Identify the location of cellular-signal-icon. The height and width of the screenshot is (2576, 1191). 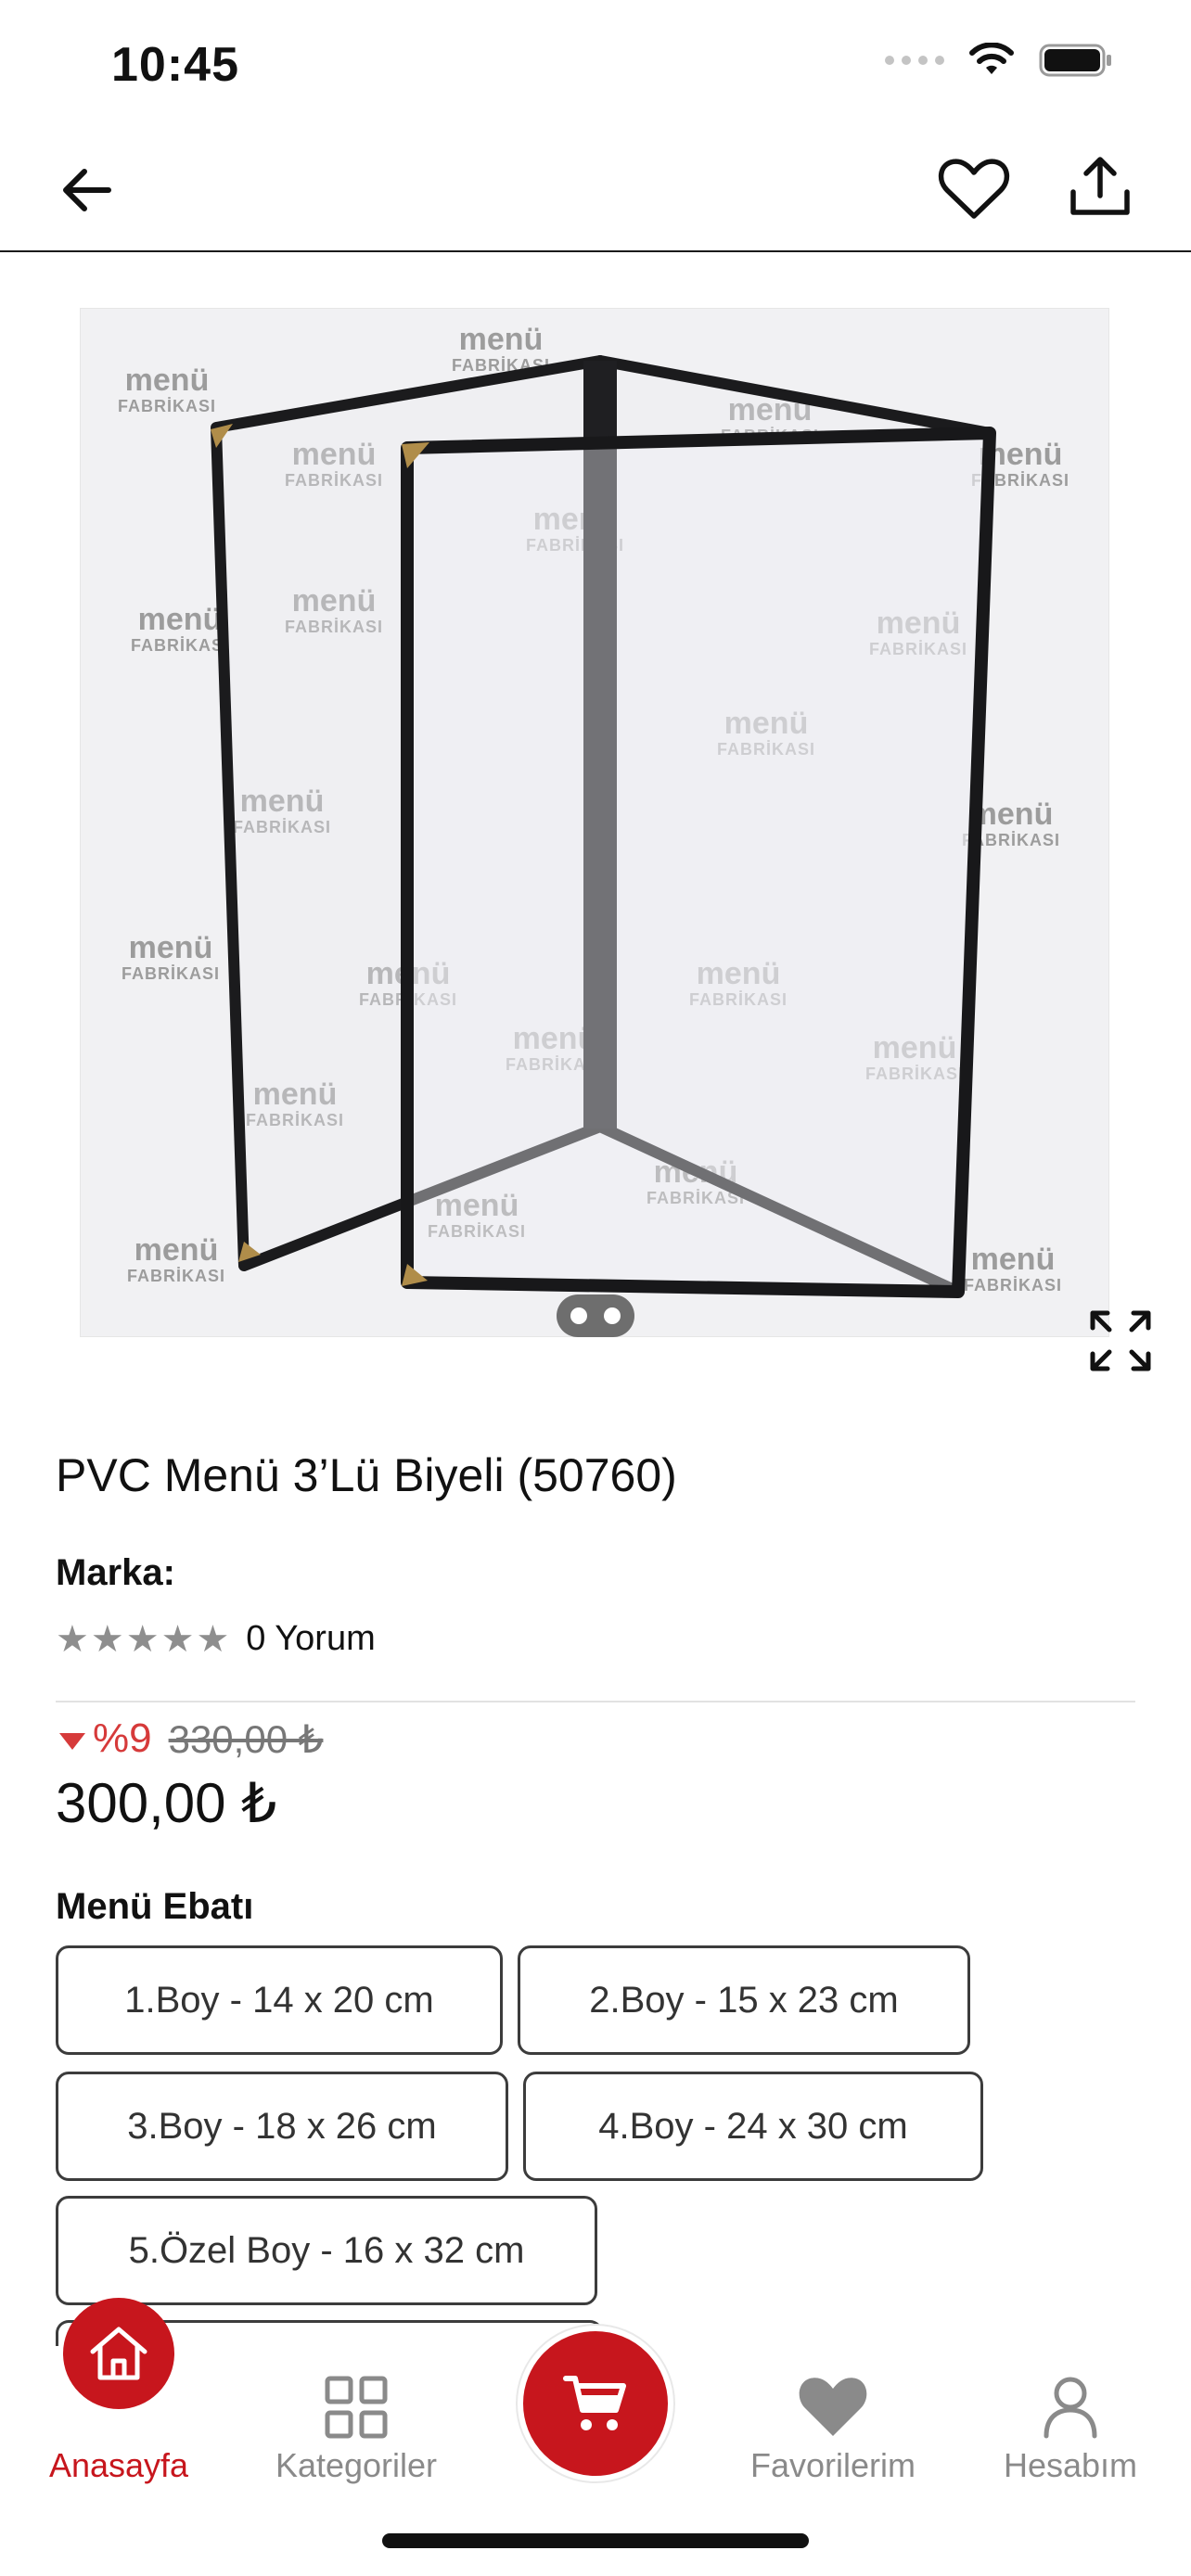
(914, 61).